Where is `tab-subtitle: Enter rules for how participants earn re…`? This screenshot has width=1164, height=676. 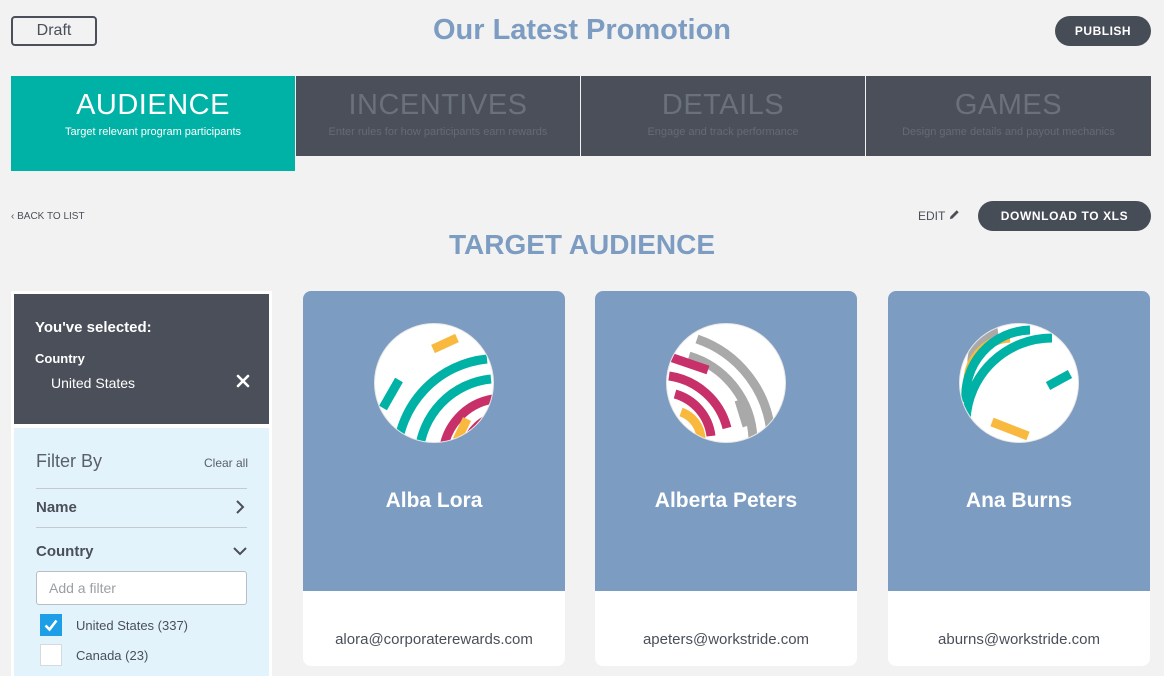
tab-subtitle: Enter rules for how participants earn re… is located at coordinates (438, 132).